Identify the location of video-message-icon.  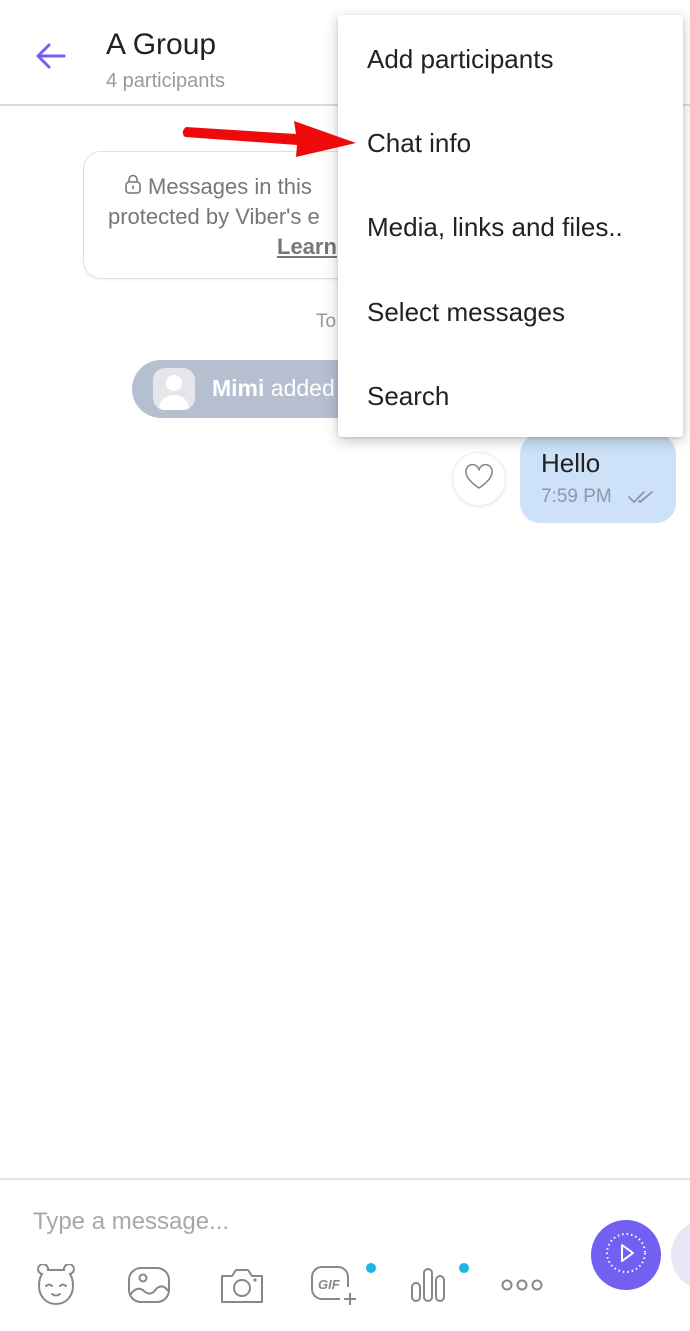
(626, 1255).